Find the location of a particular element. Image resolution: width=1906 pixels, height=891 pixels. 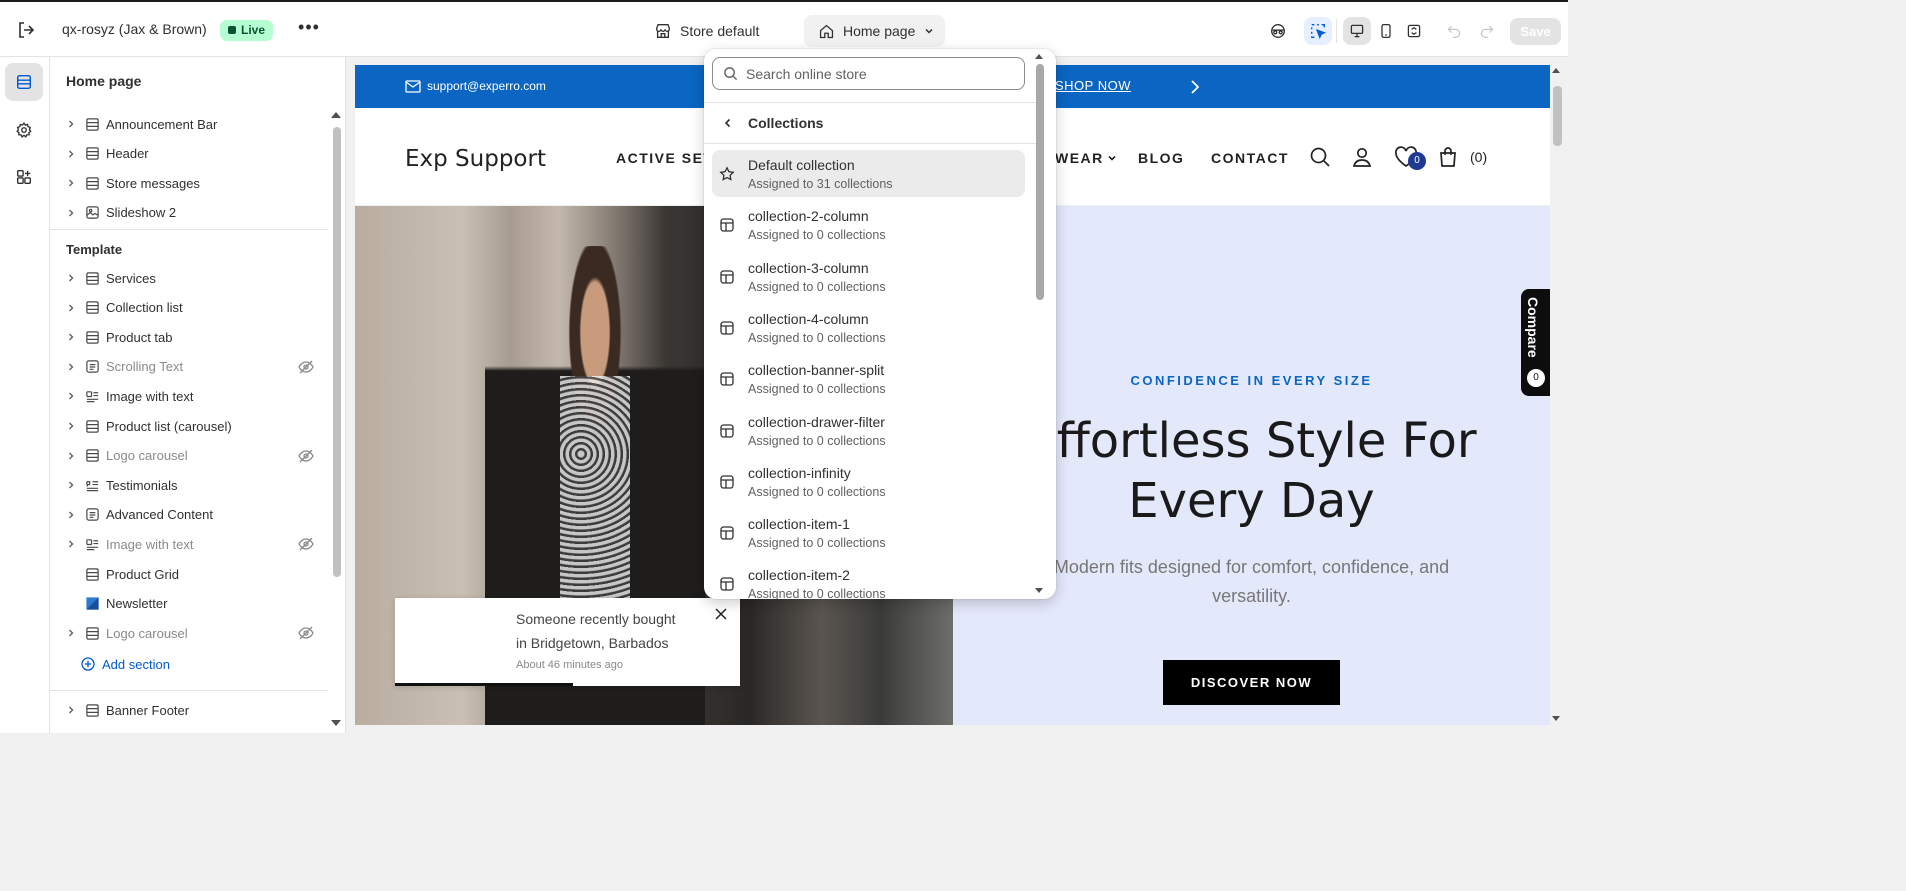

shop-now-link: SHOP NOW is located at coordinates (1093, 85).